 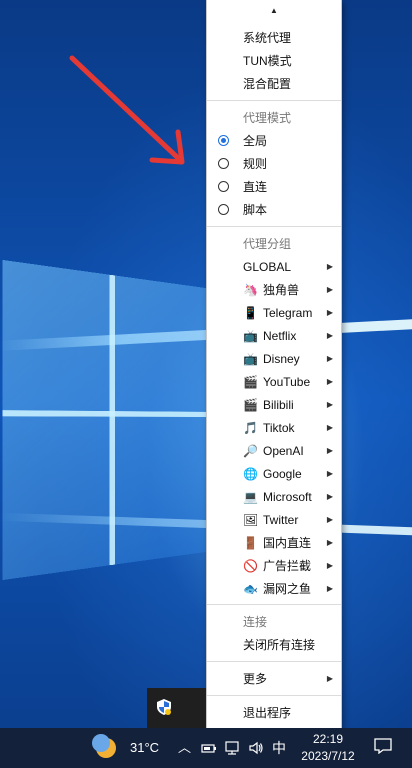 What do you see at coordinates (278, 405) in the screenshot?
I see `proxy-group-label: Bilibili` at bounding box center [278, 405].